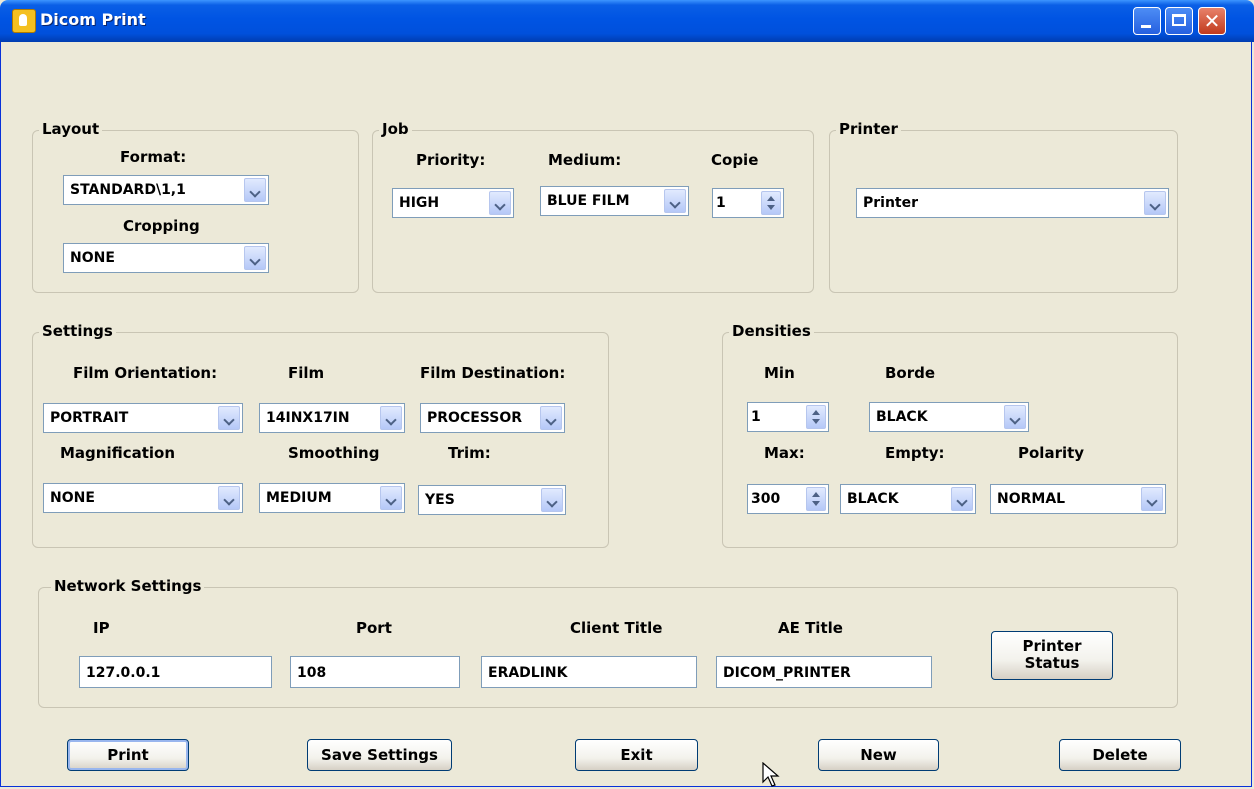 This screenshot has width=1254, height=789. Describe the element at coordinates (128, 190) in the screenshot. I see `format-value: STANDARD\1,1` at that location.